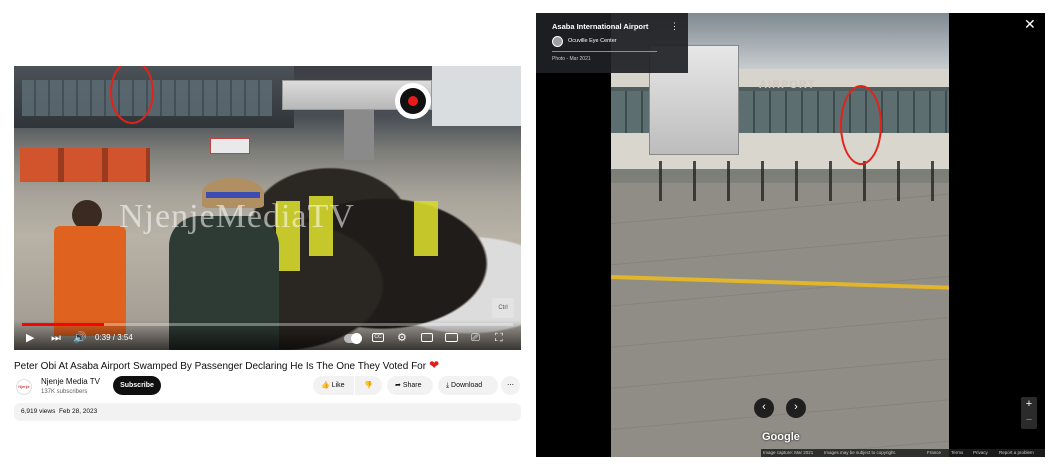  Describe the element at coordinates (24, 387) in the screenshot. I see `channel-avatar: Njenje` at that location.